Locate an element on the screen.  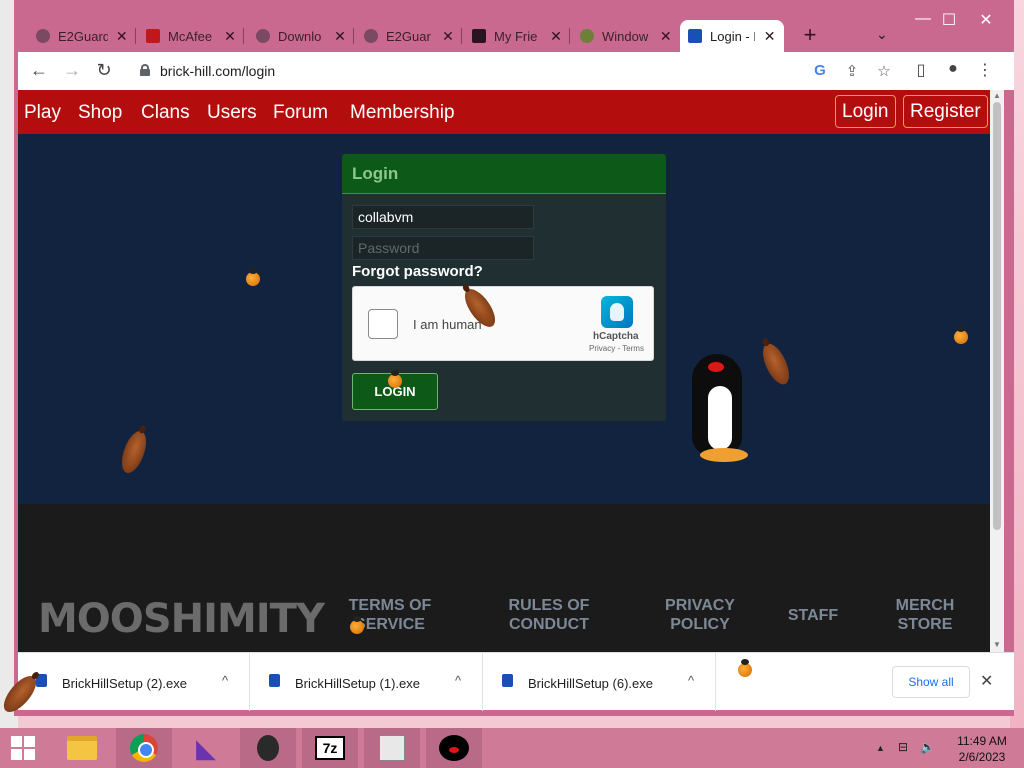
network-icon: ⊟ is located at coordinates (903, 747).